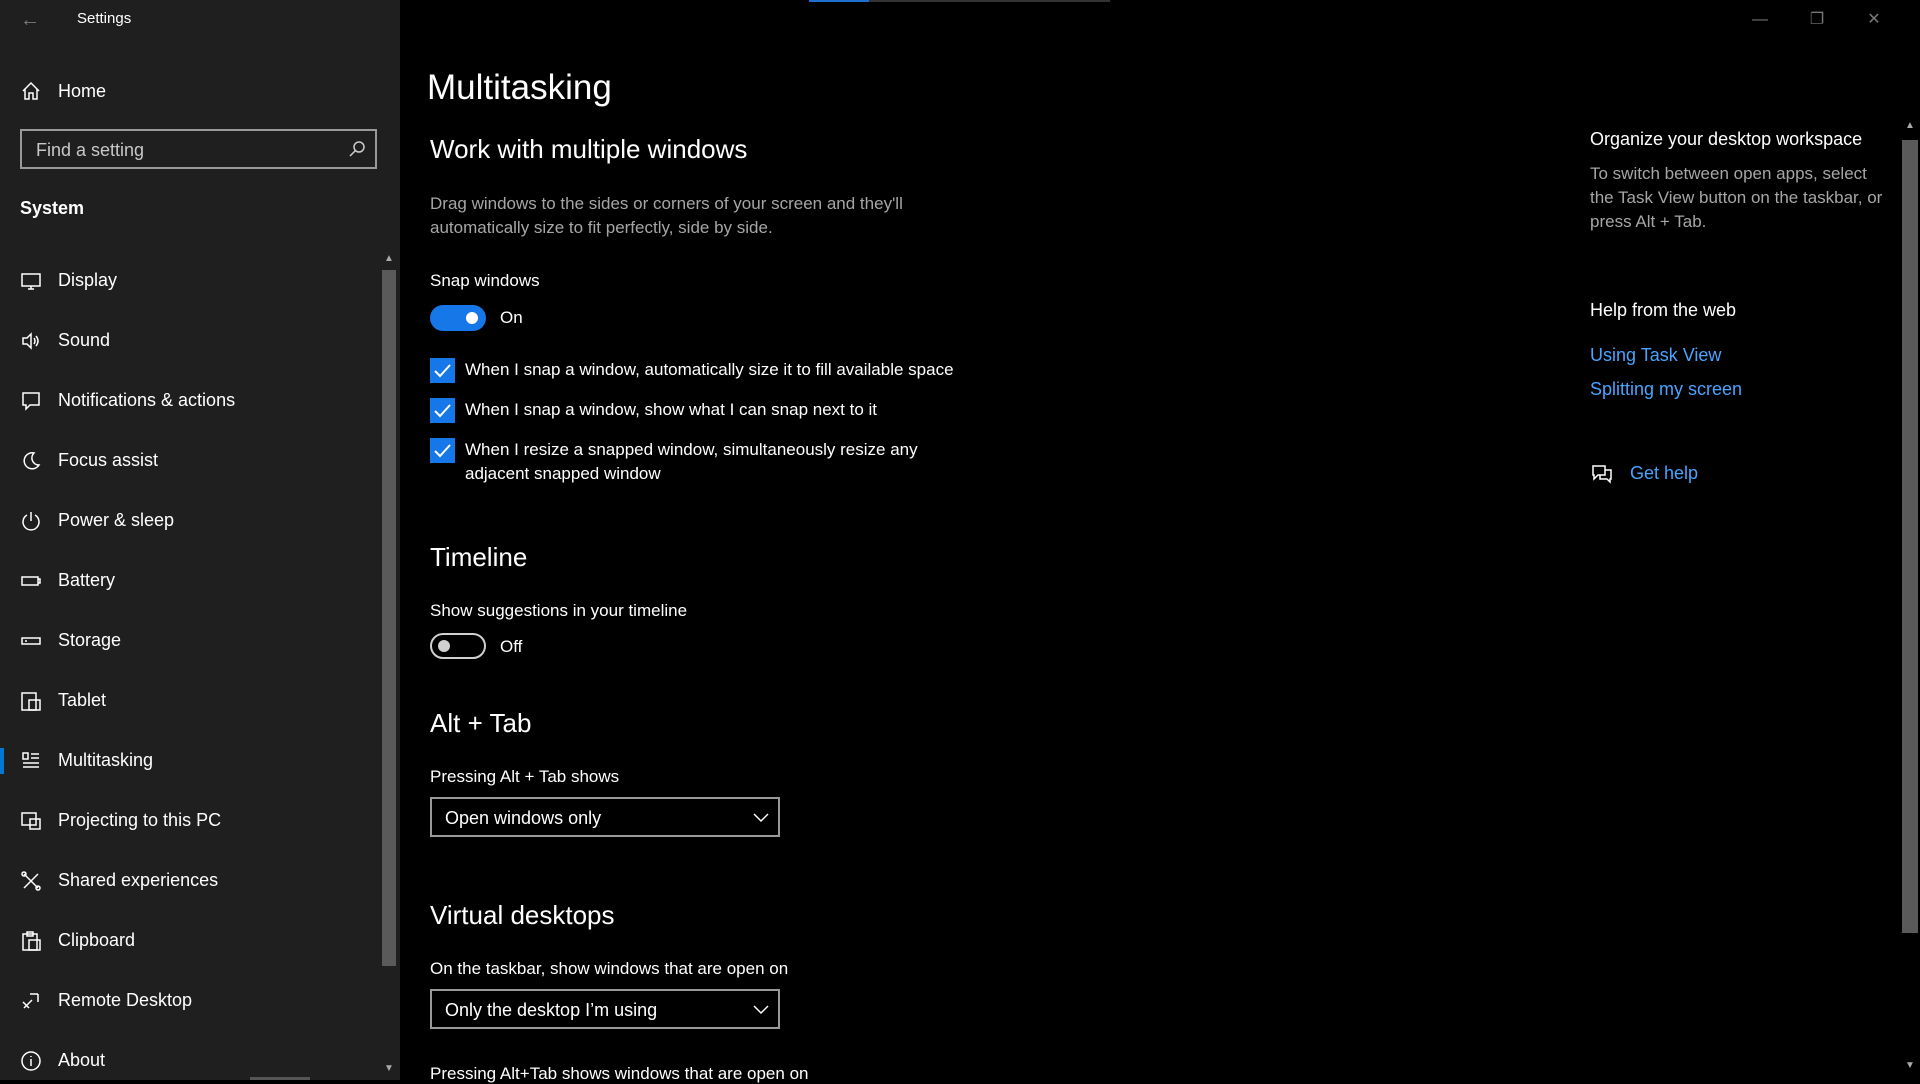  I want to click on sidebar-item-label: Shared experiences, so click(138, 880).